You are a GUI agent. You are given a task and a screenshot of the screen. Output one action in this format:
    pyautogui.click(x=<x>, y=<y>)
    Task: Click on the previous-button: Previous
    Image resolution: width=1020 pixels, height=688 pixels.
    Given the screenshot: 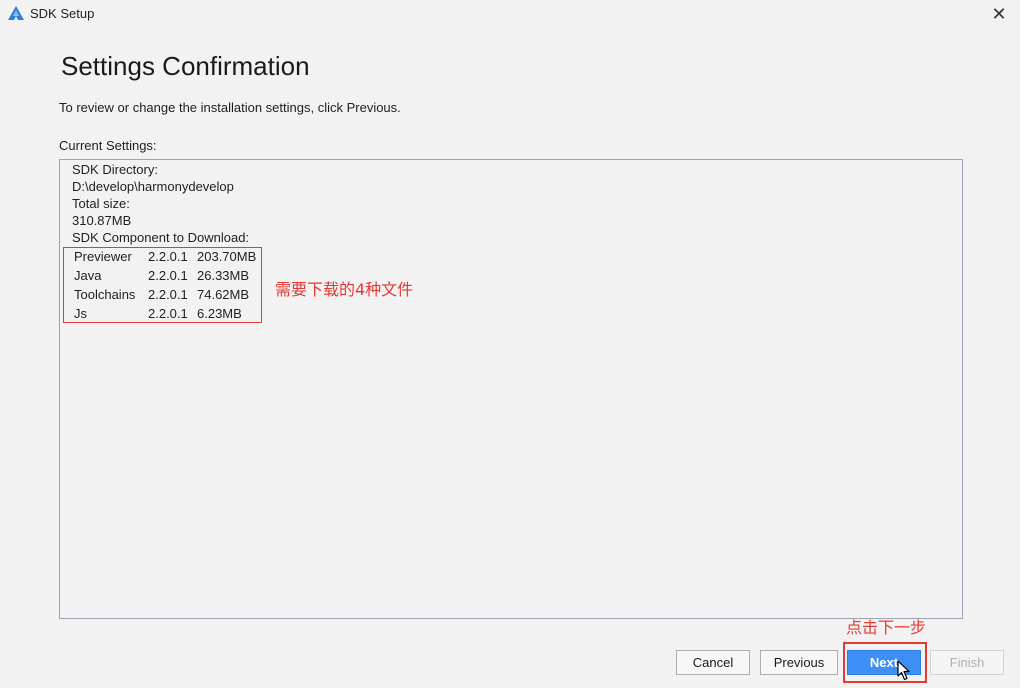 What is the action you would take?
    pyautogui.click(x=799, y=662)
    